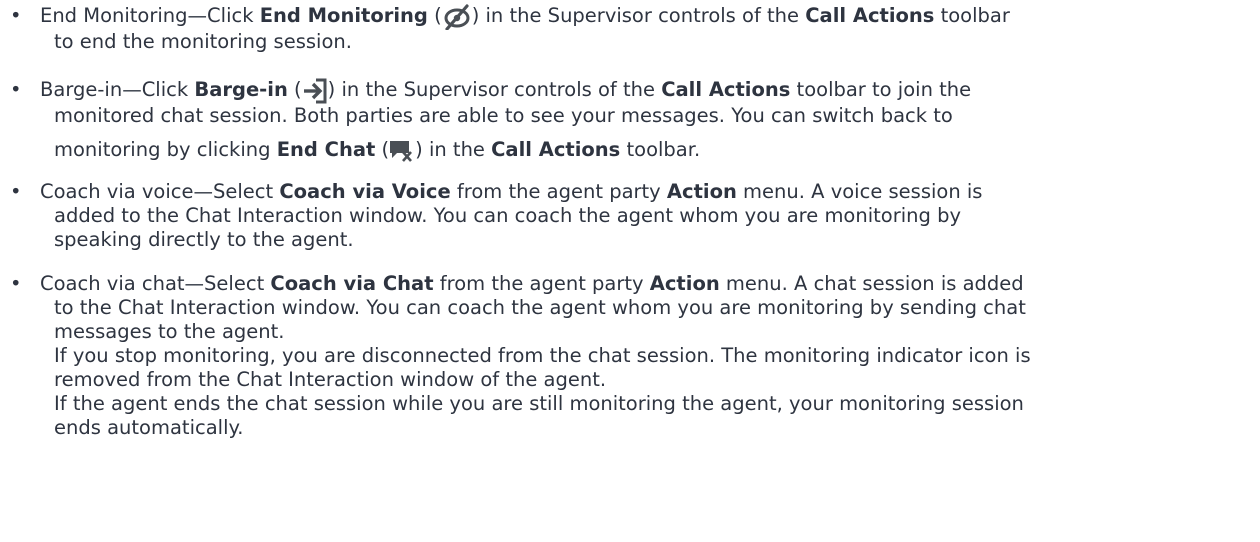  Describe the element at coordinates (117, 89) in the screenshot. I see `item-text: Barge-in—Click` at that location.